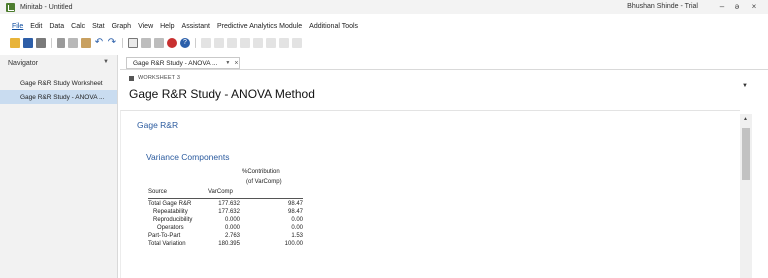 Image resolution: width=768 pixels, height=278 pixels. Describe the element at coordinates (112, 43) in the screenshot. I see `redo-icon: ↷` at that location.